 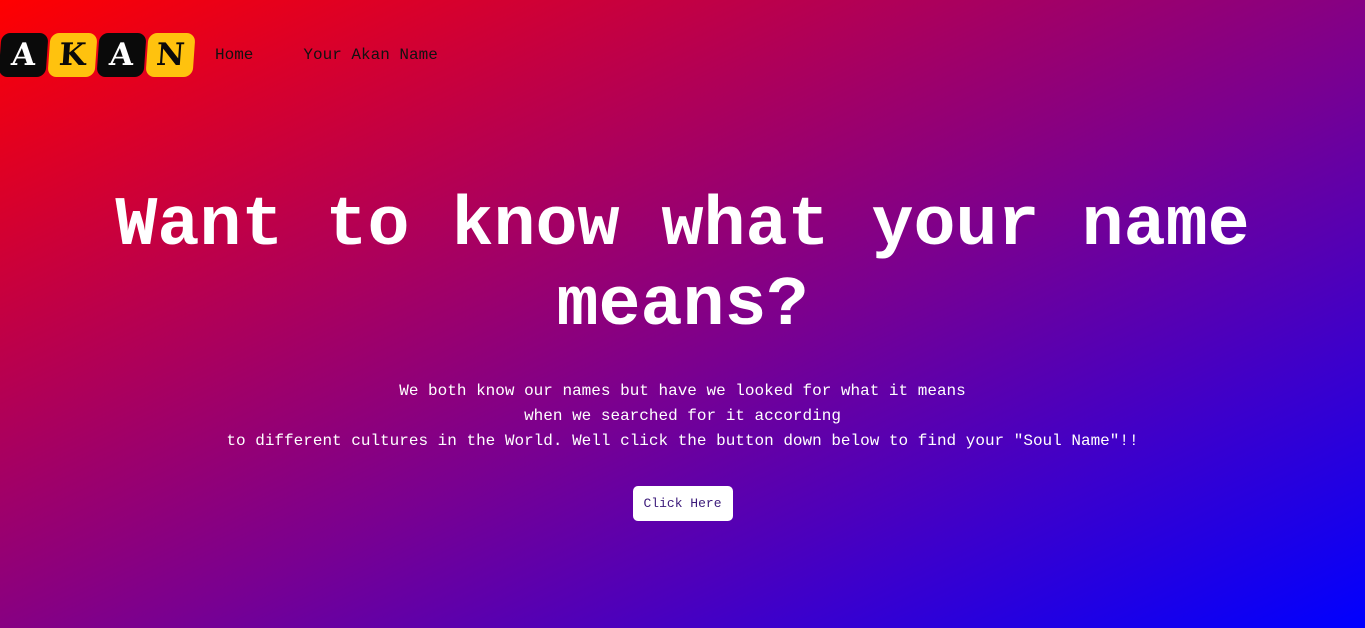 What do you see at coordinates (24, 54) in the screenshot?
I see `logo-letter-a: A` at bounding box center [24, 54].